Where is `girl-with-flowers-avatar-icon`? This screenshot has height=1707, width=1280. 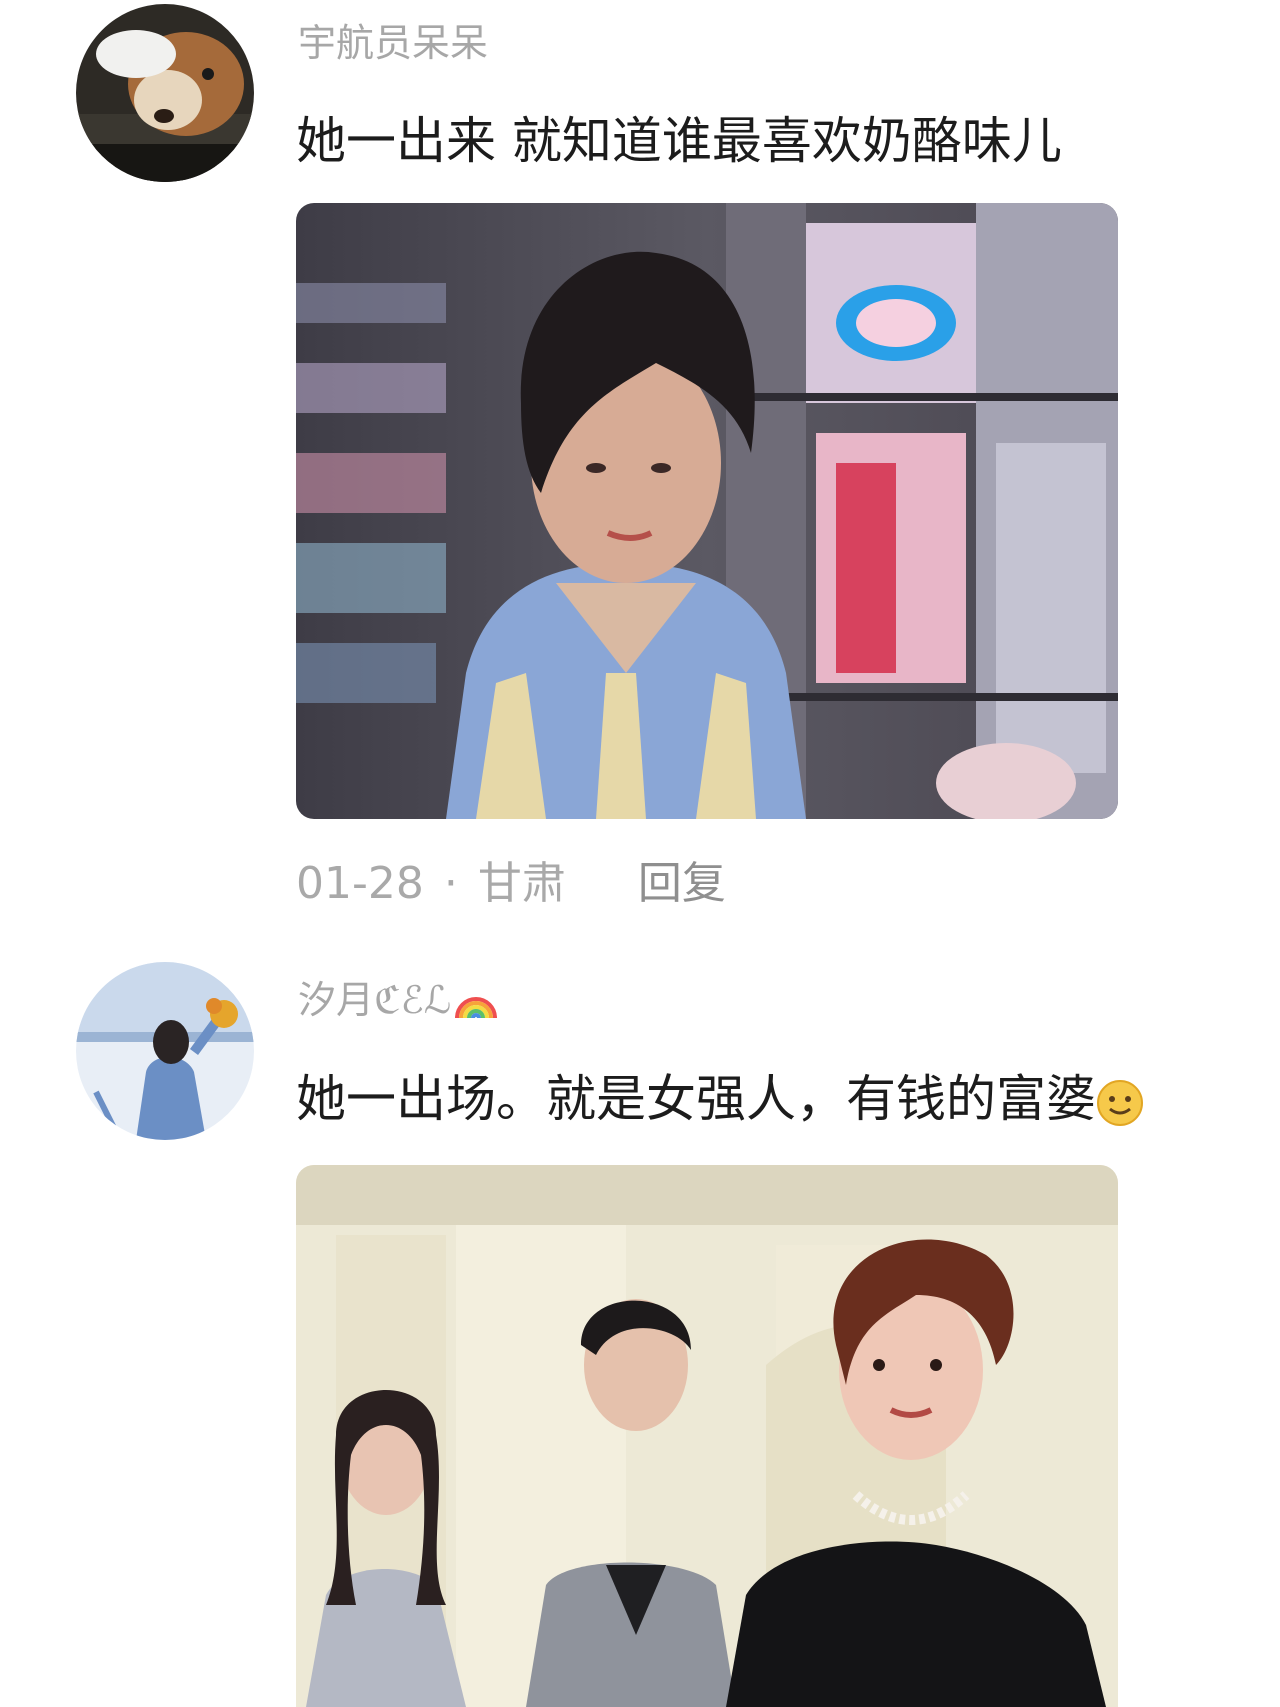
girl-with-flowers-avatar-icon is located at coordinates (165, 1051).